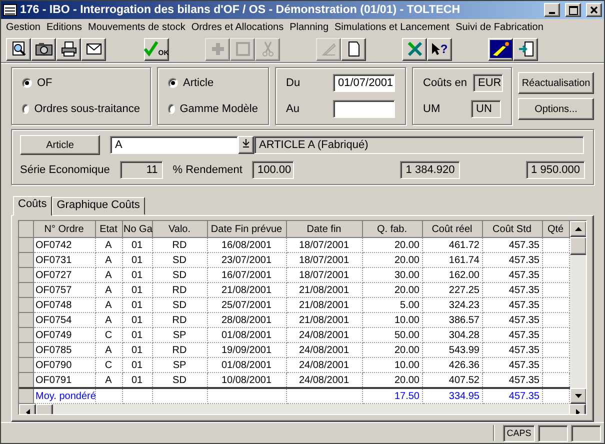 The height and width of the screenshot is (444, 605). What do you see at coordinates (108, 229) in the screenshot?
I see `column-header: Etat` at bounding box center [108, 229].